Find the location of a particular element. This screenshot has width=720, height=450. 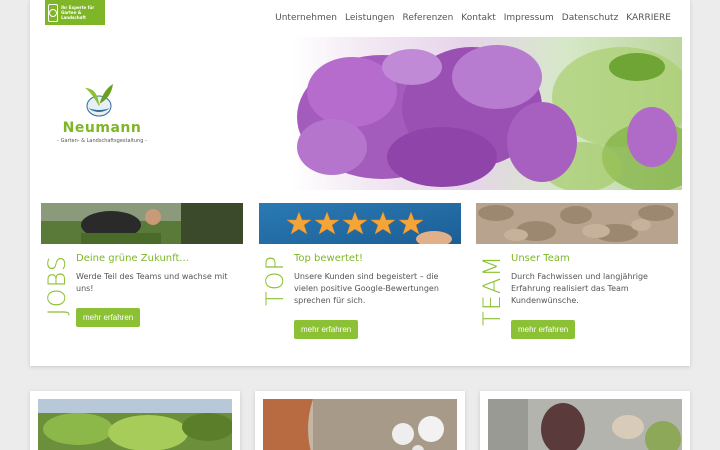

team-vertical-label: TEAM is located at coordinates (492, 290).